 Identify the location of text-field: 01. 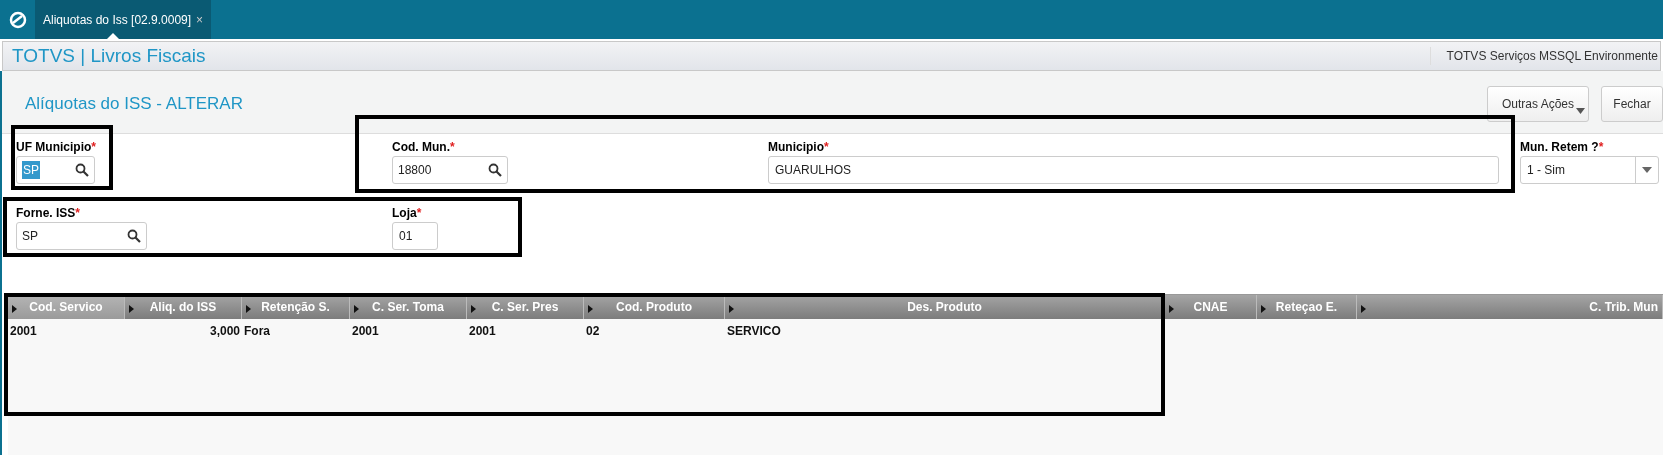
(415, 236).